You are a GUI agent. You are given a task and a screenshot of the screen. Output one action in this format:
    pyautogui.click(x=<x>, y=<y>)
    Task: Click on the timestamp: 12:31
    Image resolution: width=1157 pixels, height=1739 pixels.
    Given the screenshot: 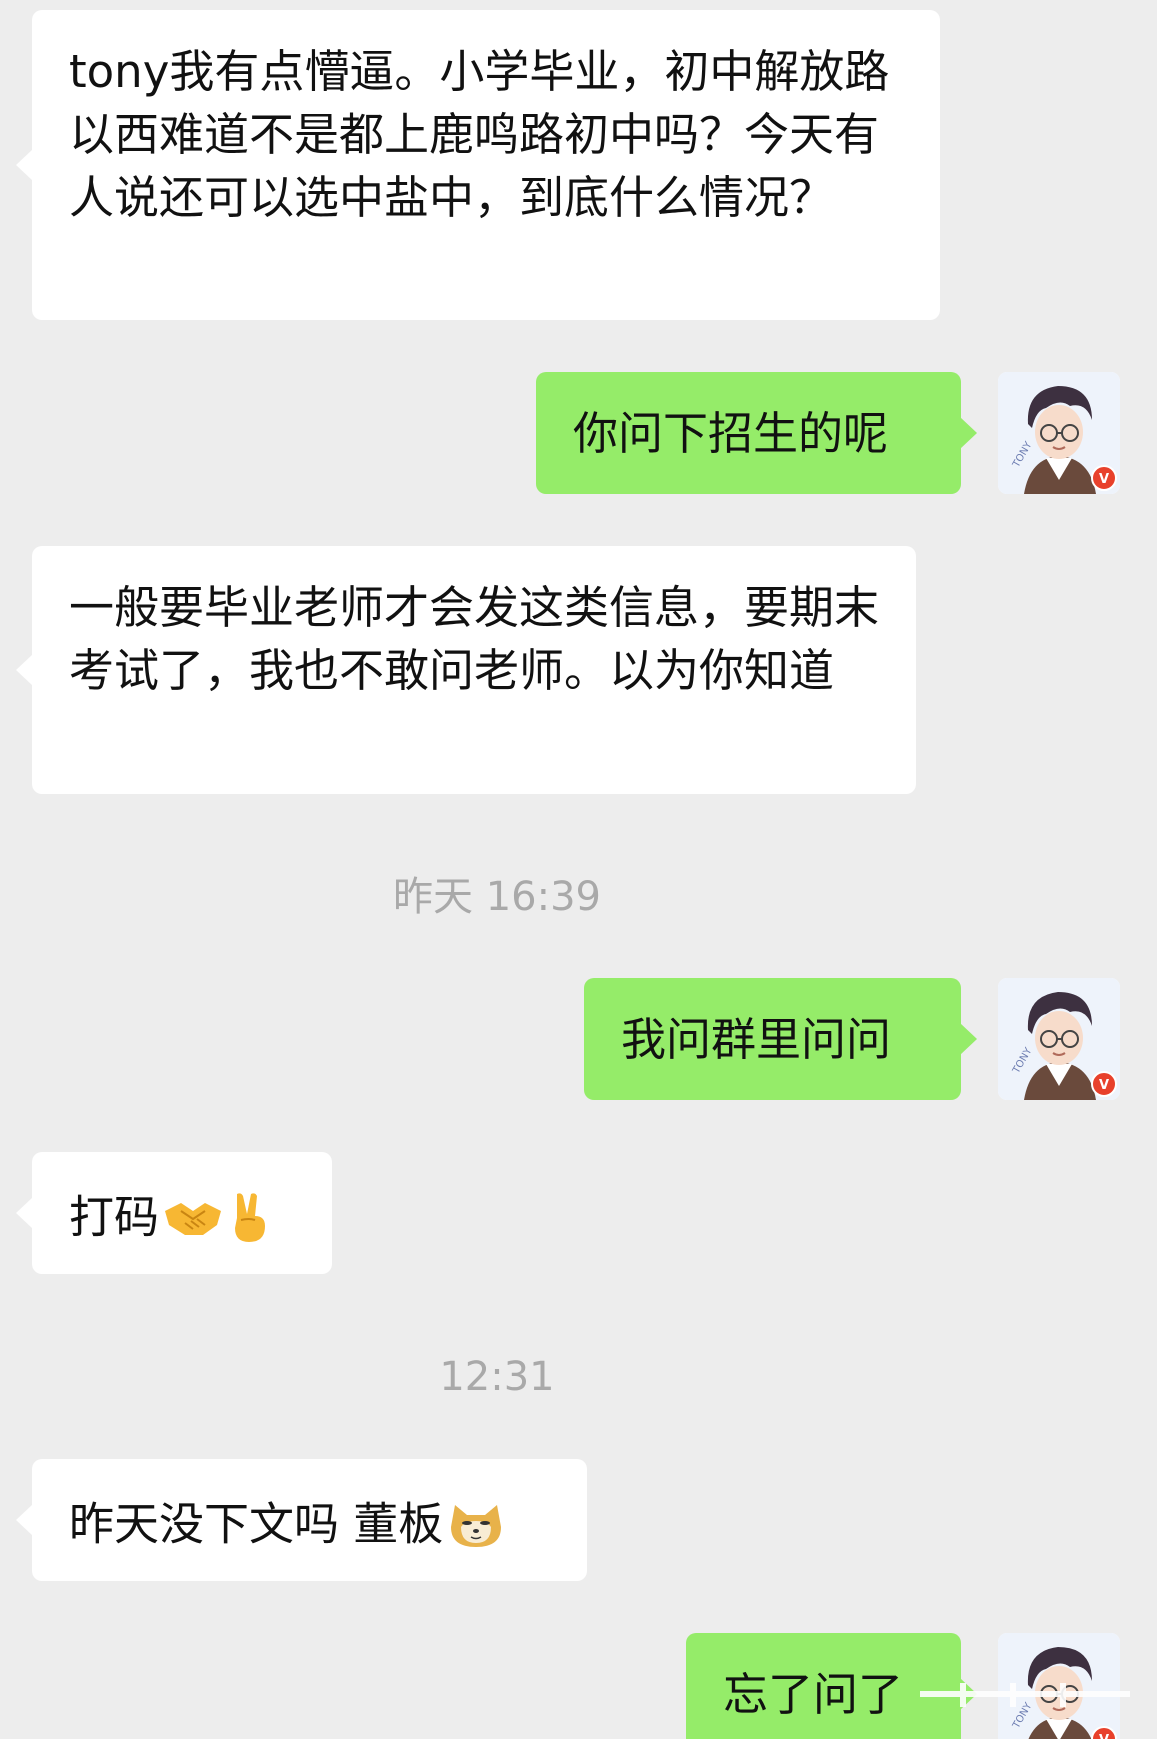 What is the action you would take?
    pyautogui.click(x=497, y=1377)
    